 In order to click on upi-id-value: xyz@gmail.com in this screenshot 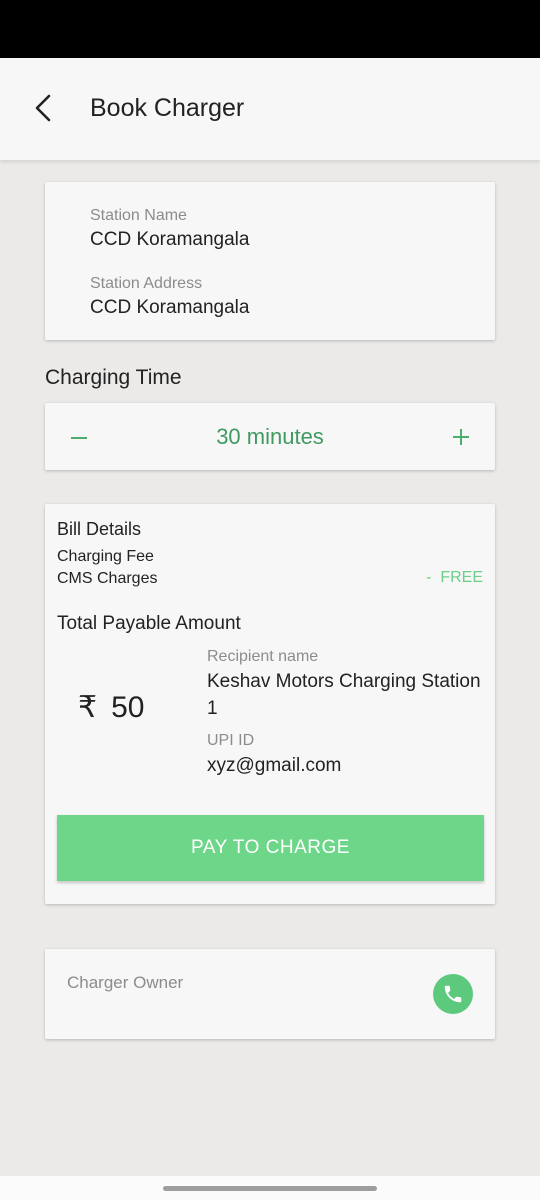, I will do `click(274, 765)`.